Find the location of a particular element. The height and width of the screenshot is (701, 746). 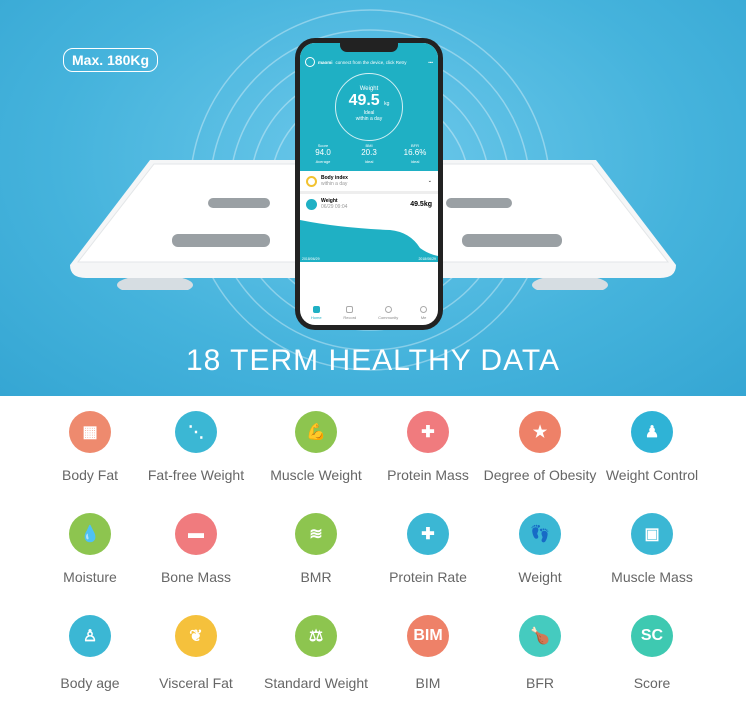

metric-label: Degree of Obesity is located at coordinates (540, 475).